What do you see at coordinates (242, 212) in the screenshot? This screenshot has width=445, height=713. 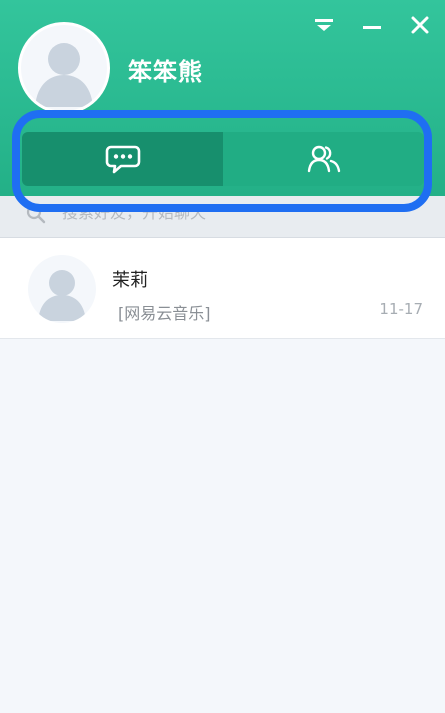 I see `search-input` at bounding box center [242, 212].